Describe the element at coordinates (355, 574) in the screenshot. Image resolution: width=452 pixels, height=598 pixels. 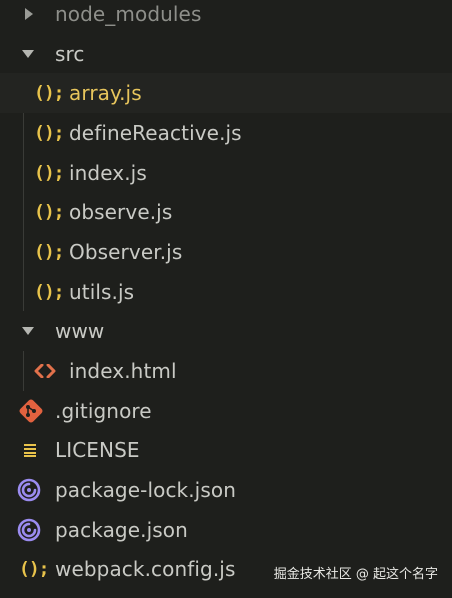
I see `watermark-text: 掘金技术社区 @ 起这个名字` at that location.